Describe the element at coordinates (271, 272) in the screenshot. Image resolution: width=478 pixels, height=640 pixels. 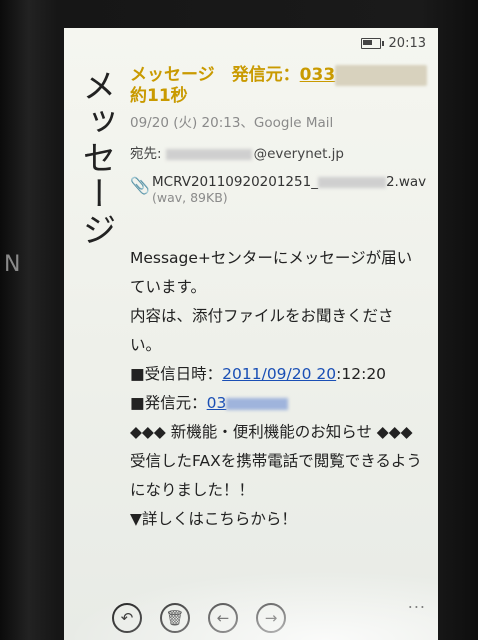
I see `body-line-1: Message+センターにメッセージが届いています。` at that location.